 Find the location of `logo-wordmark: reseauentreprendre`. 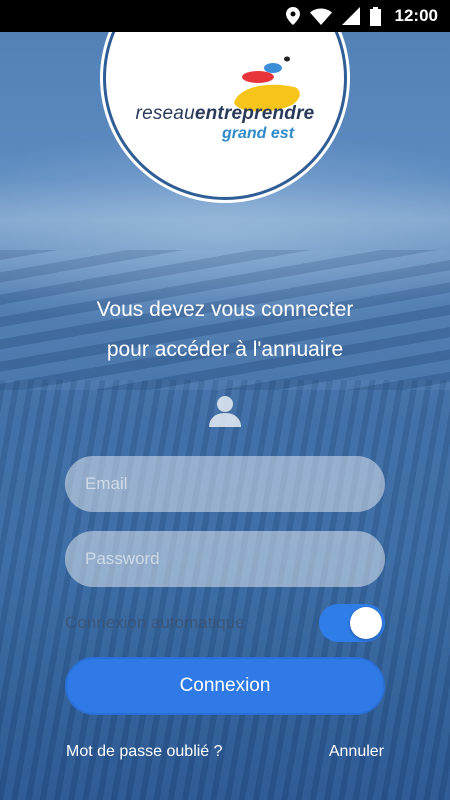

logo-wordmark: reseauentreprendre is located at coordinates (225, 113).